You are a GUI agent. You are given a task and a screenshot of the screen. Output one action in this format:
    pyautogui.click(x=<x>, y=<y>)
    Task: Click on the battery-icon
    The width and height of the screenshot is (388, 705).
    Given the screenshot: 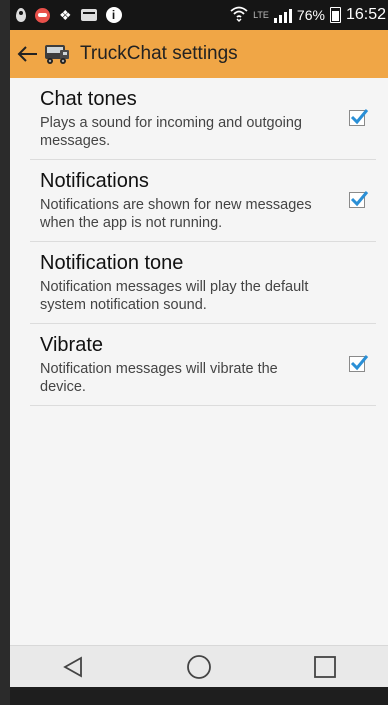 What is the action you would take?
    pyautogui.click(x=335, y=15)
    